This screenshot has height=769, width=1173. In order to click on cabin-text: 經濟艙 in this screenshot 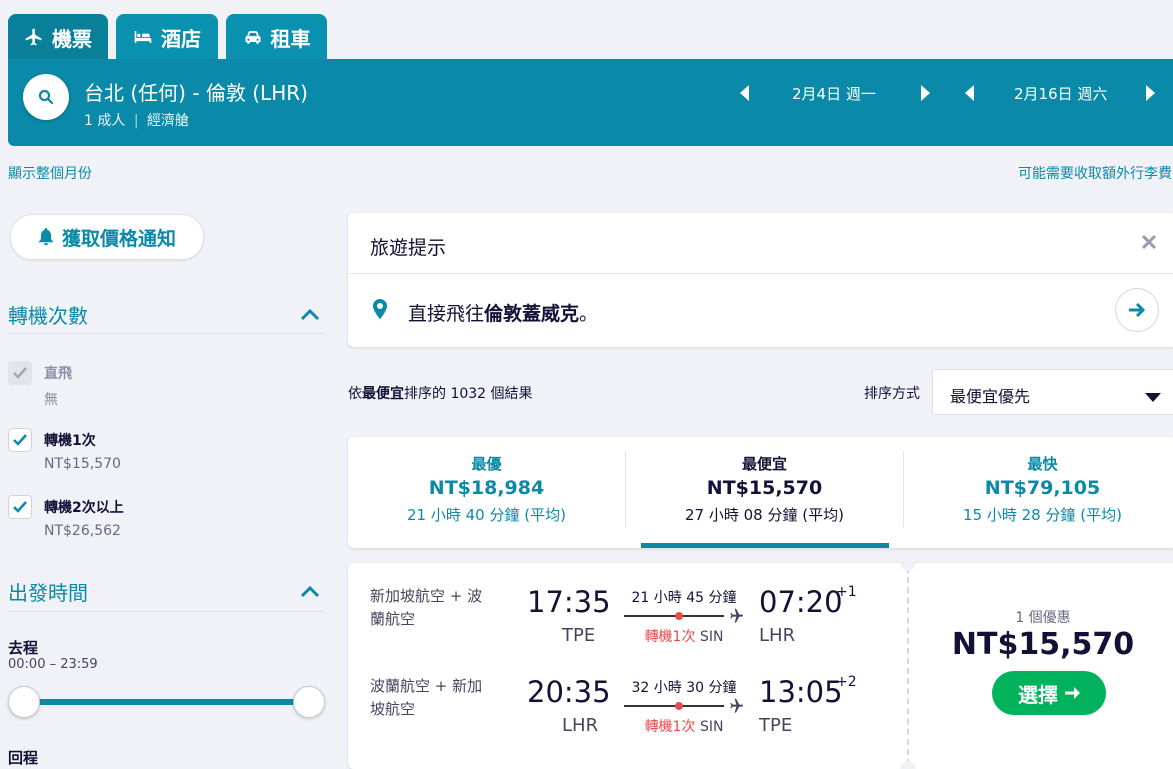, I will do `click(167, 121)`.